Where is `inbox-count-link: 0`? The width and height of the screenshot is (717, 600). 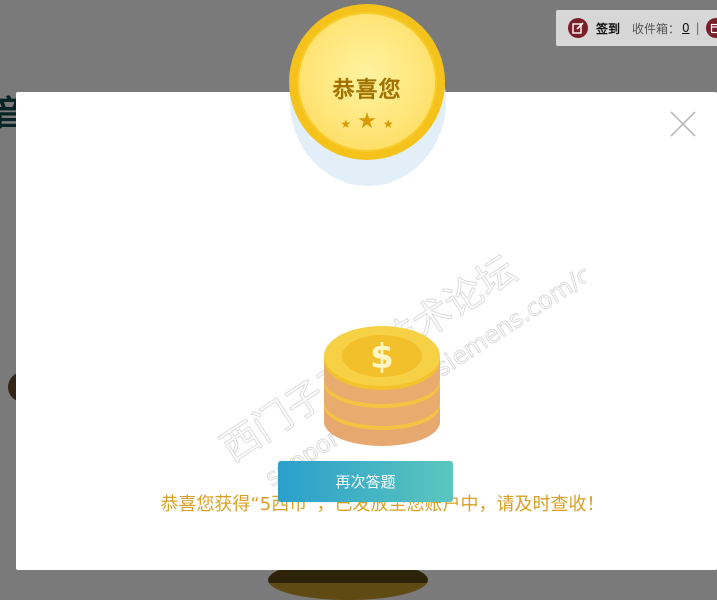 inbox-count-link: 0 is located at coordinates (686, 28).